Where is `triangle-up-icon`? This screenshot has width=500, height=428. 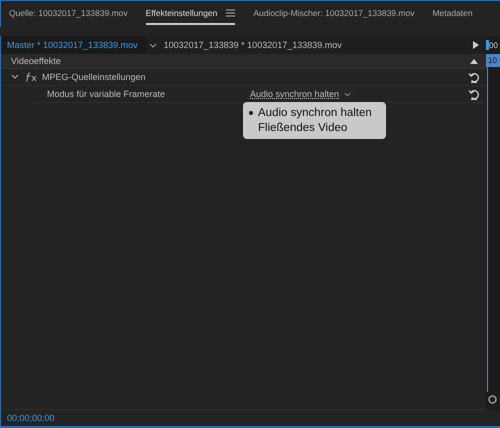
triangle-up-icon is located at coordinates (474, 61).